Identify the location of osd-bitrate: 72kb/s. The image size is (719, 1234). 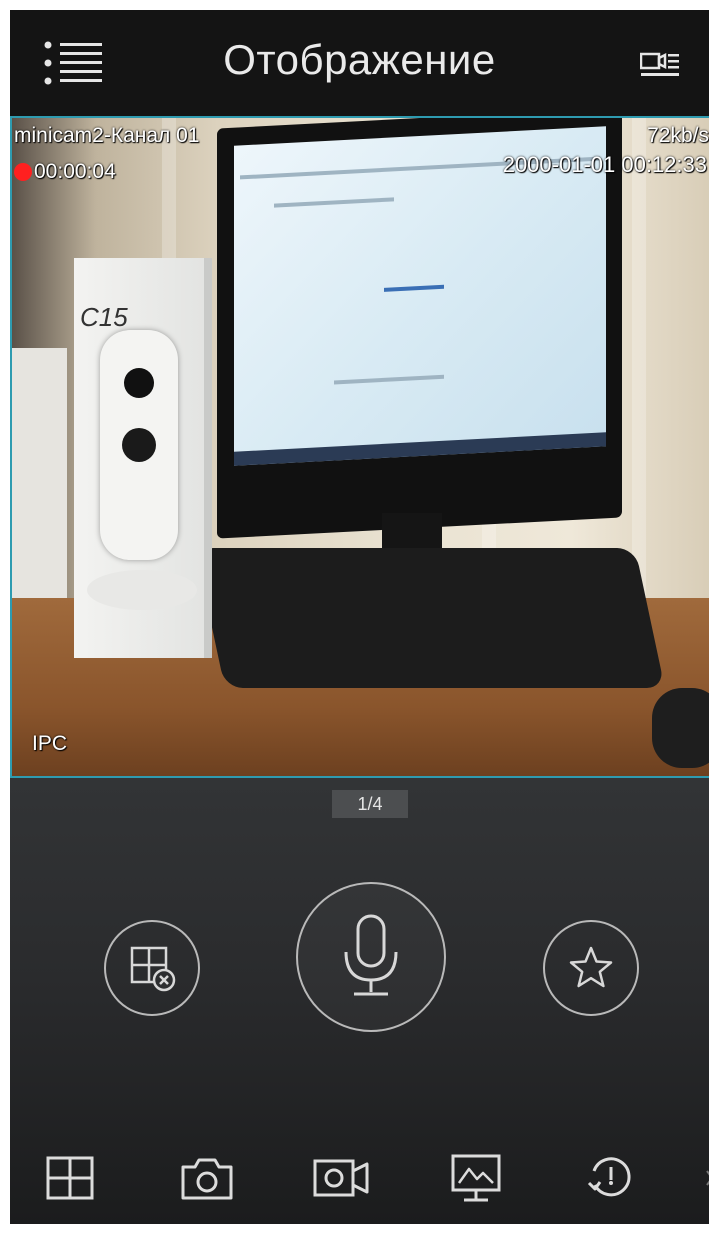
(678, 135).